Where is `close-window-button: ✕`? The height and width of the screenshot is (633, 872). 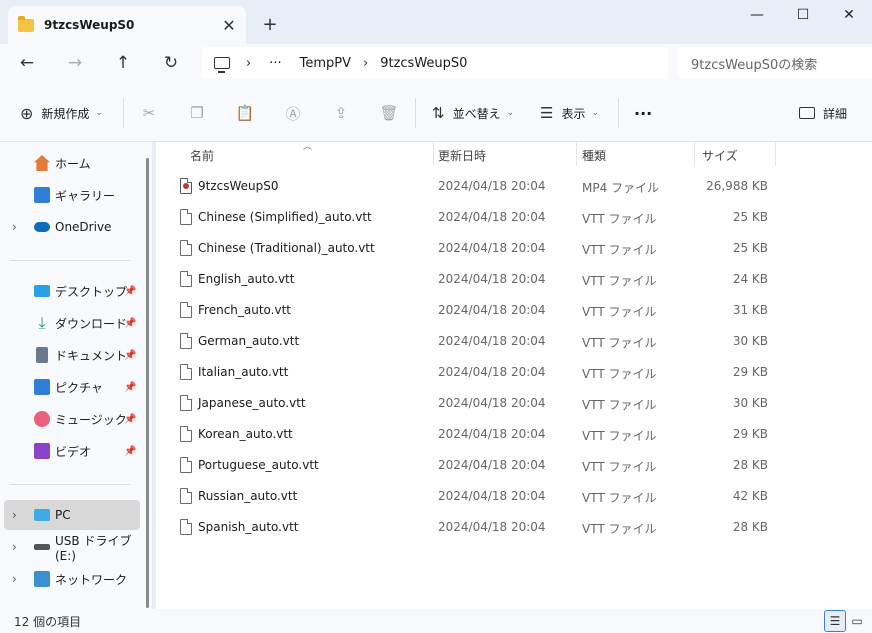 close-window-button: ✕ is located at coordinates (849, 15).